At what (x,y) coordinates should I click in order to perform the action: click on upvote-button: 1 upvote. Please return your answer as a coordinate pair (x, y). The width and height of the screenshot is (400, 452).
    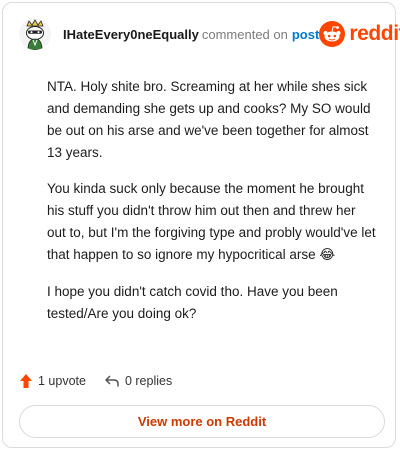
    Looking at the image, I should click on (52, 381).